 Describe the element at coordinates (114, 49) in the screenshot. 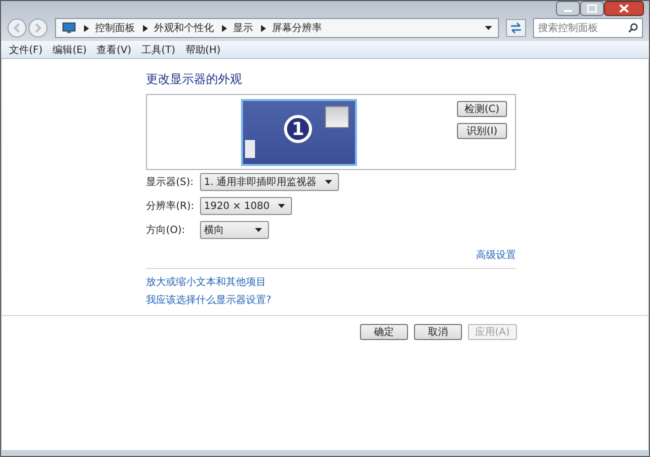

I see `menu-item: 查看(V)` at that location.